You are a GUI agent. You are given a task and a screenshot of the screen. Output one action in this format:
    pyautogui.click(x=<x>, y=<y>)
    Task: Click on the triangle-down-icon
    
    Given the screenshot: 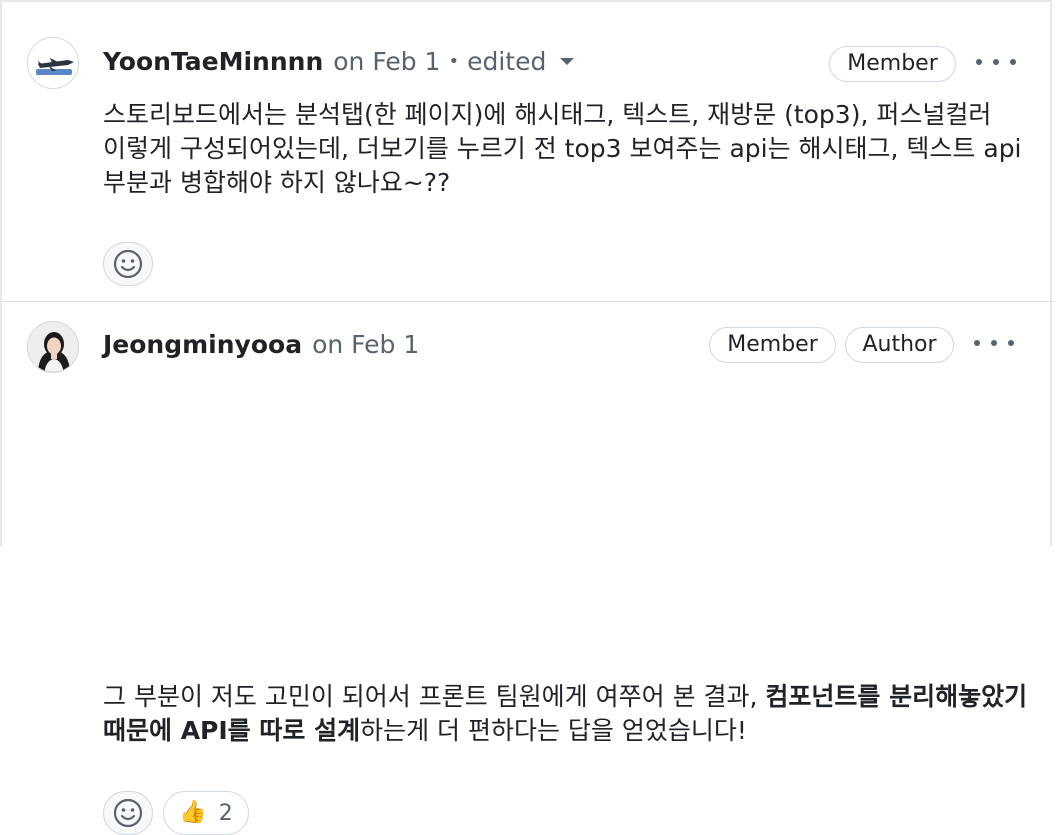 What is the action you would take?
    pyautogui.click(x=567, y=61)
    